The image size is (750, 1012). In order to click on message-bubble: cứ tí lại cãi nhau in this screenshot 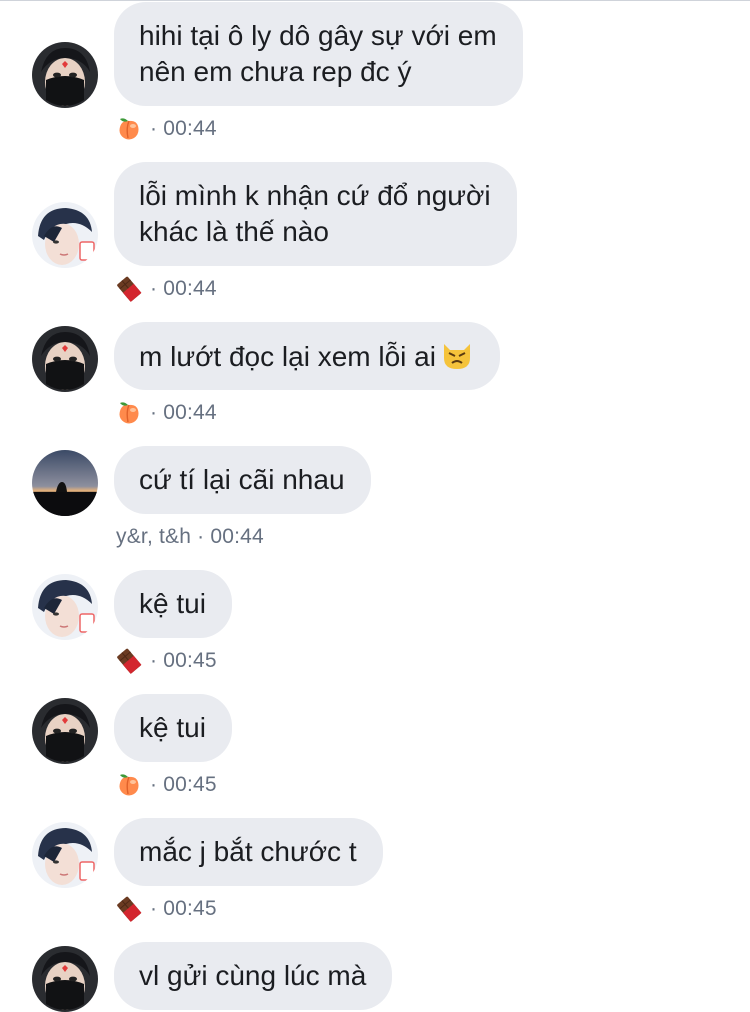, I will do `click(242, 480)`.